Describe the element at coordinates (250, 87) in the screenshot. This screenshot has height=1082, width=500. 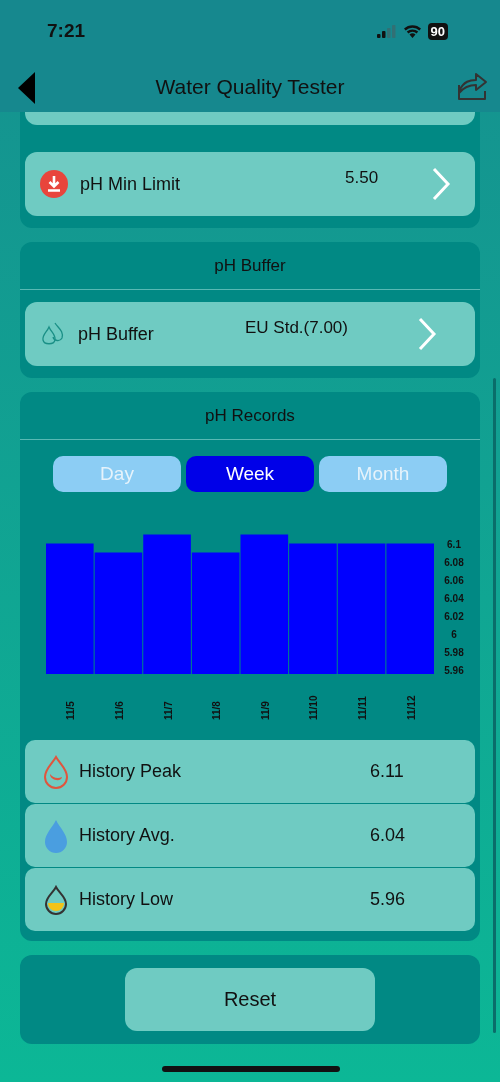
I see `screen-title: Water Quality Tester` at that location.